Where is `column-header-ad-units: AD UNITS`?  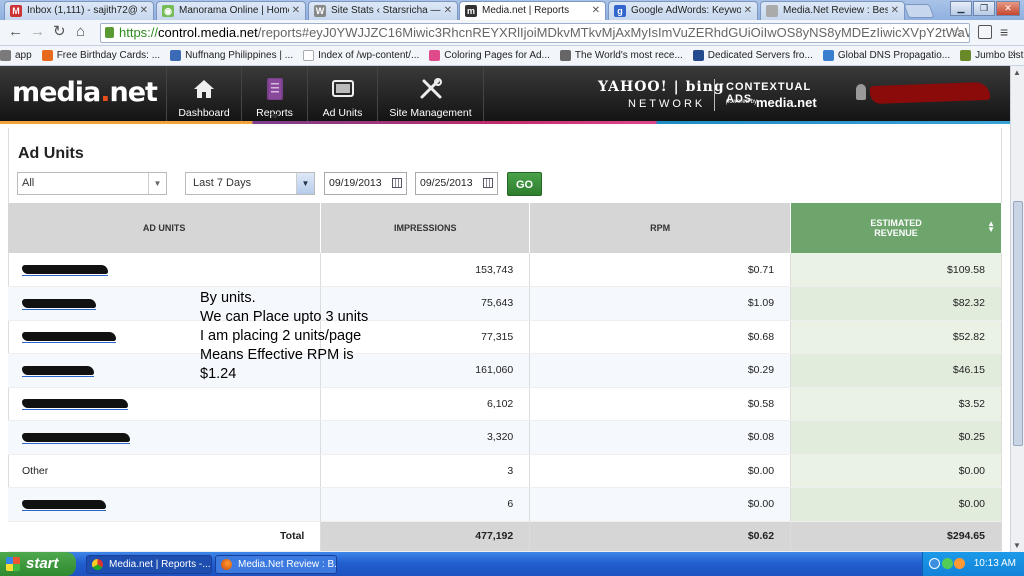
column-header-ad-units: AD UNITS is located at coordinates (165, 228).